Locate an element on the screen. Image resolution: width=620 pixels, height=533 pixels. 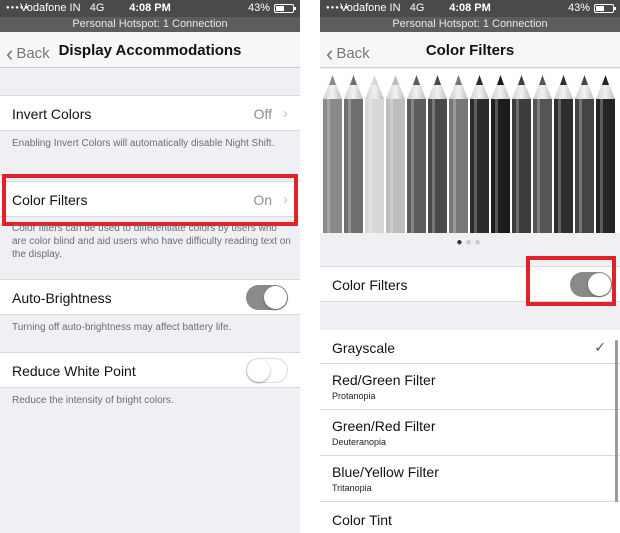
color-filters-toggle-label: Color Filters is located at coordinates (370, 285).